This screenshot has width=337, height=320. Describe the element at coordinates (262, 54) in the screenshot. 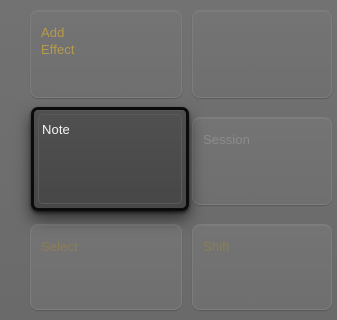

I see `empty-pad-button` at that location.